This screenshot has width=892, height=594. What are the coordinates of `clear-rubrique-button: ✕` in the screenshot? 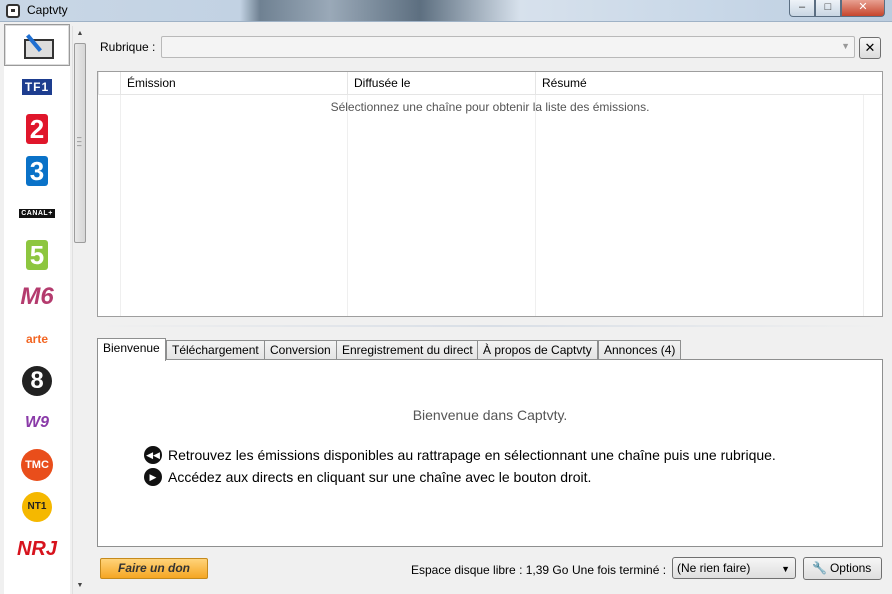 It's located at (870, 48).